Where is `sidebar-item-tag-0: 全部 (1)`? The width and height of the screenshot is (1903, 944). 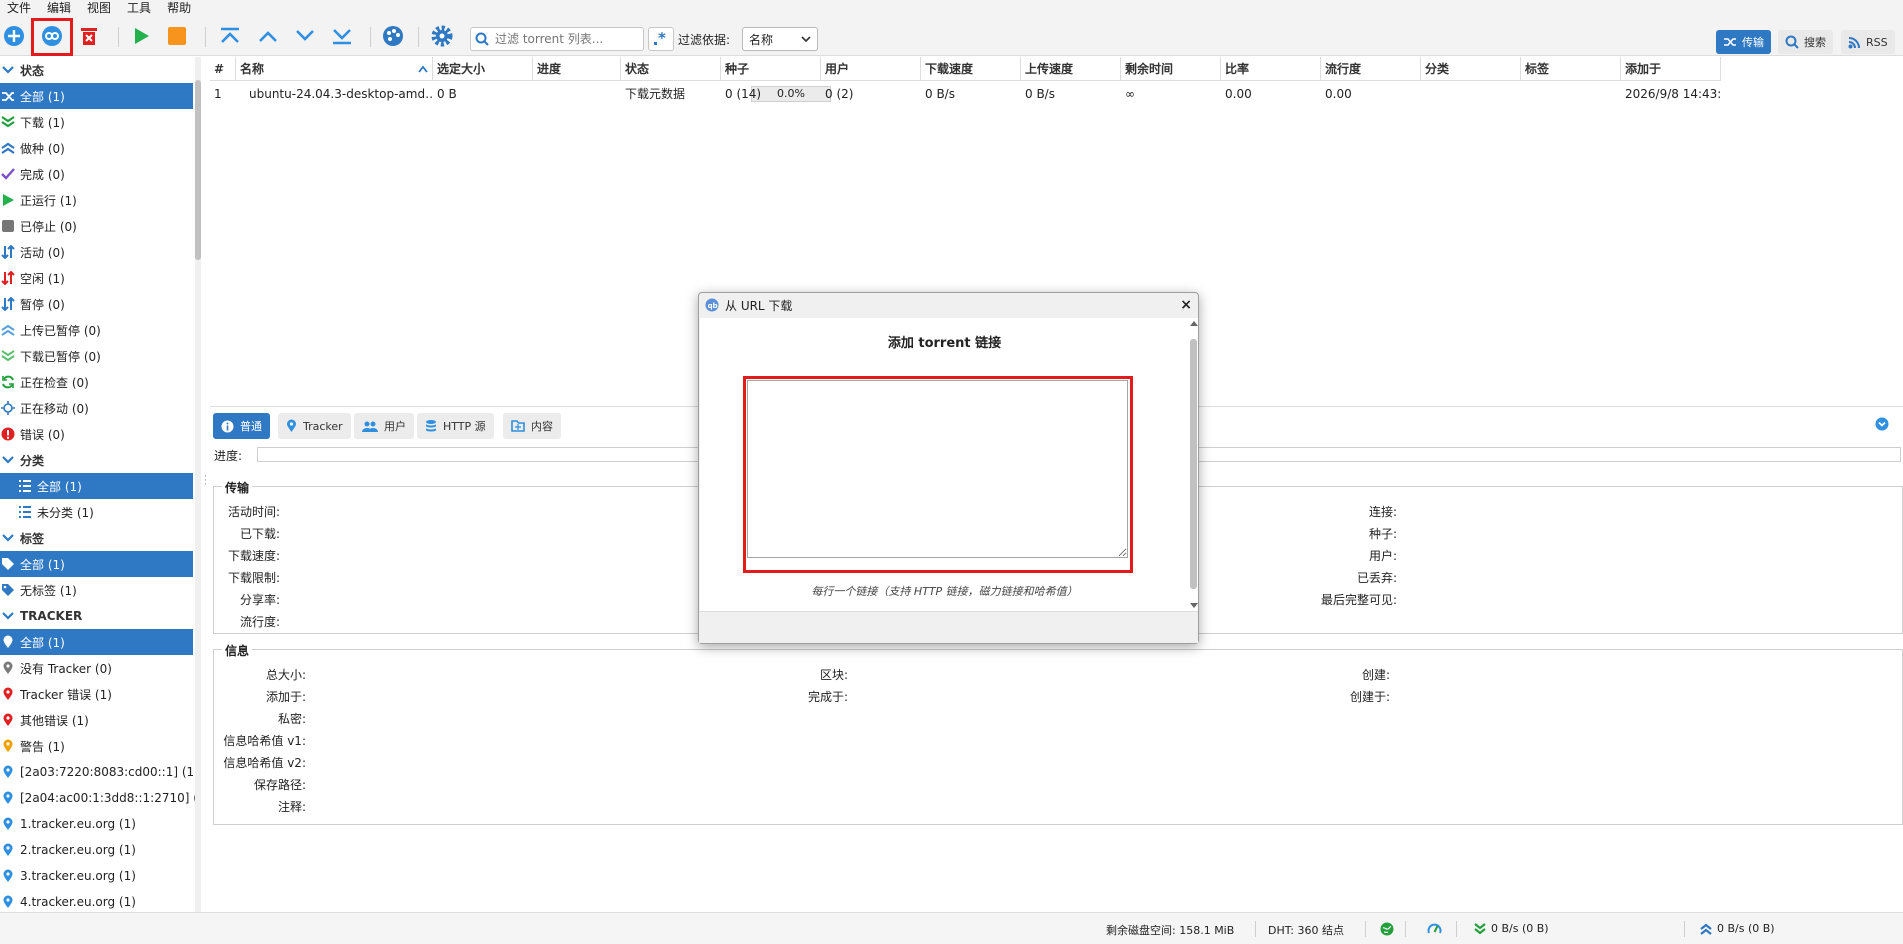
sidebar-item-tag-0: 全部 (1) is located at coordinates (96, 564).